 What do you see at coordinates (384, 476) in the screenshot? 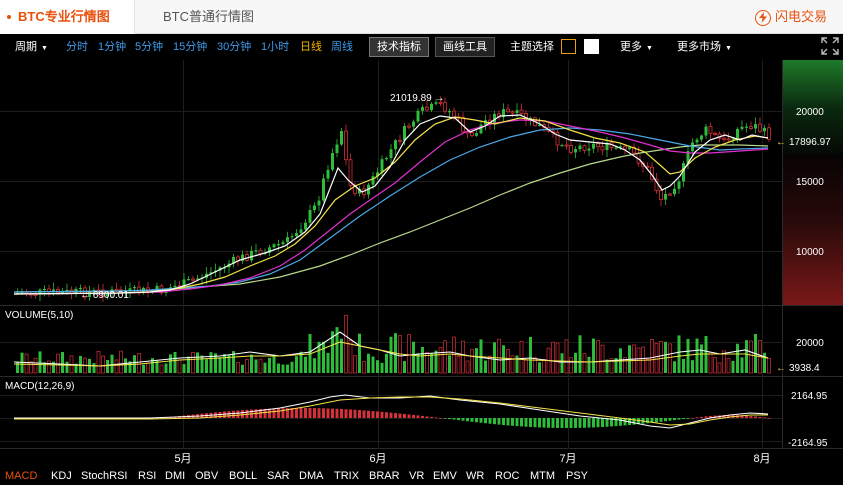
I see `indicator-tab: BRAR` at bounding box center [384, 476].